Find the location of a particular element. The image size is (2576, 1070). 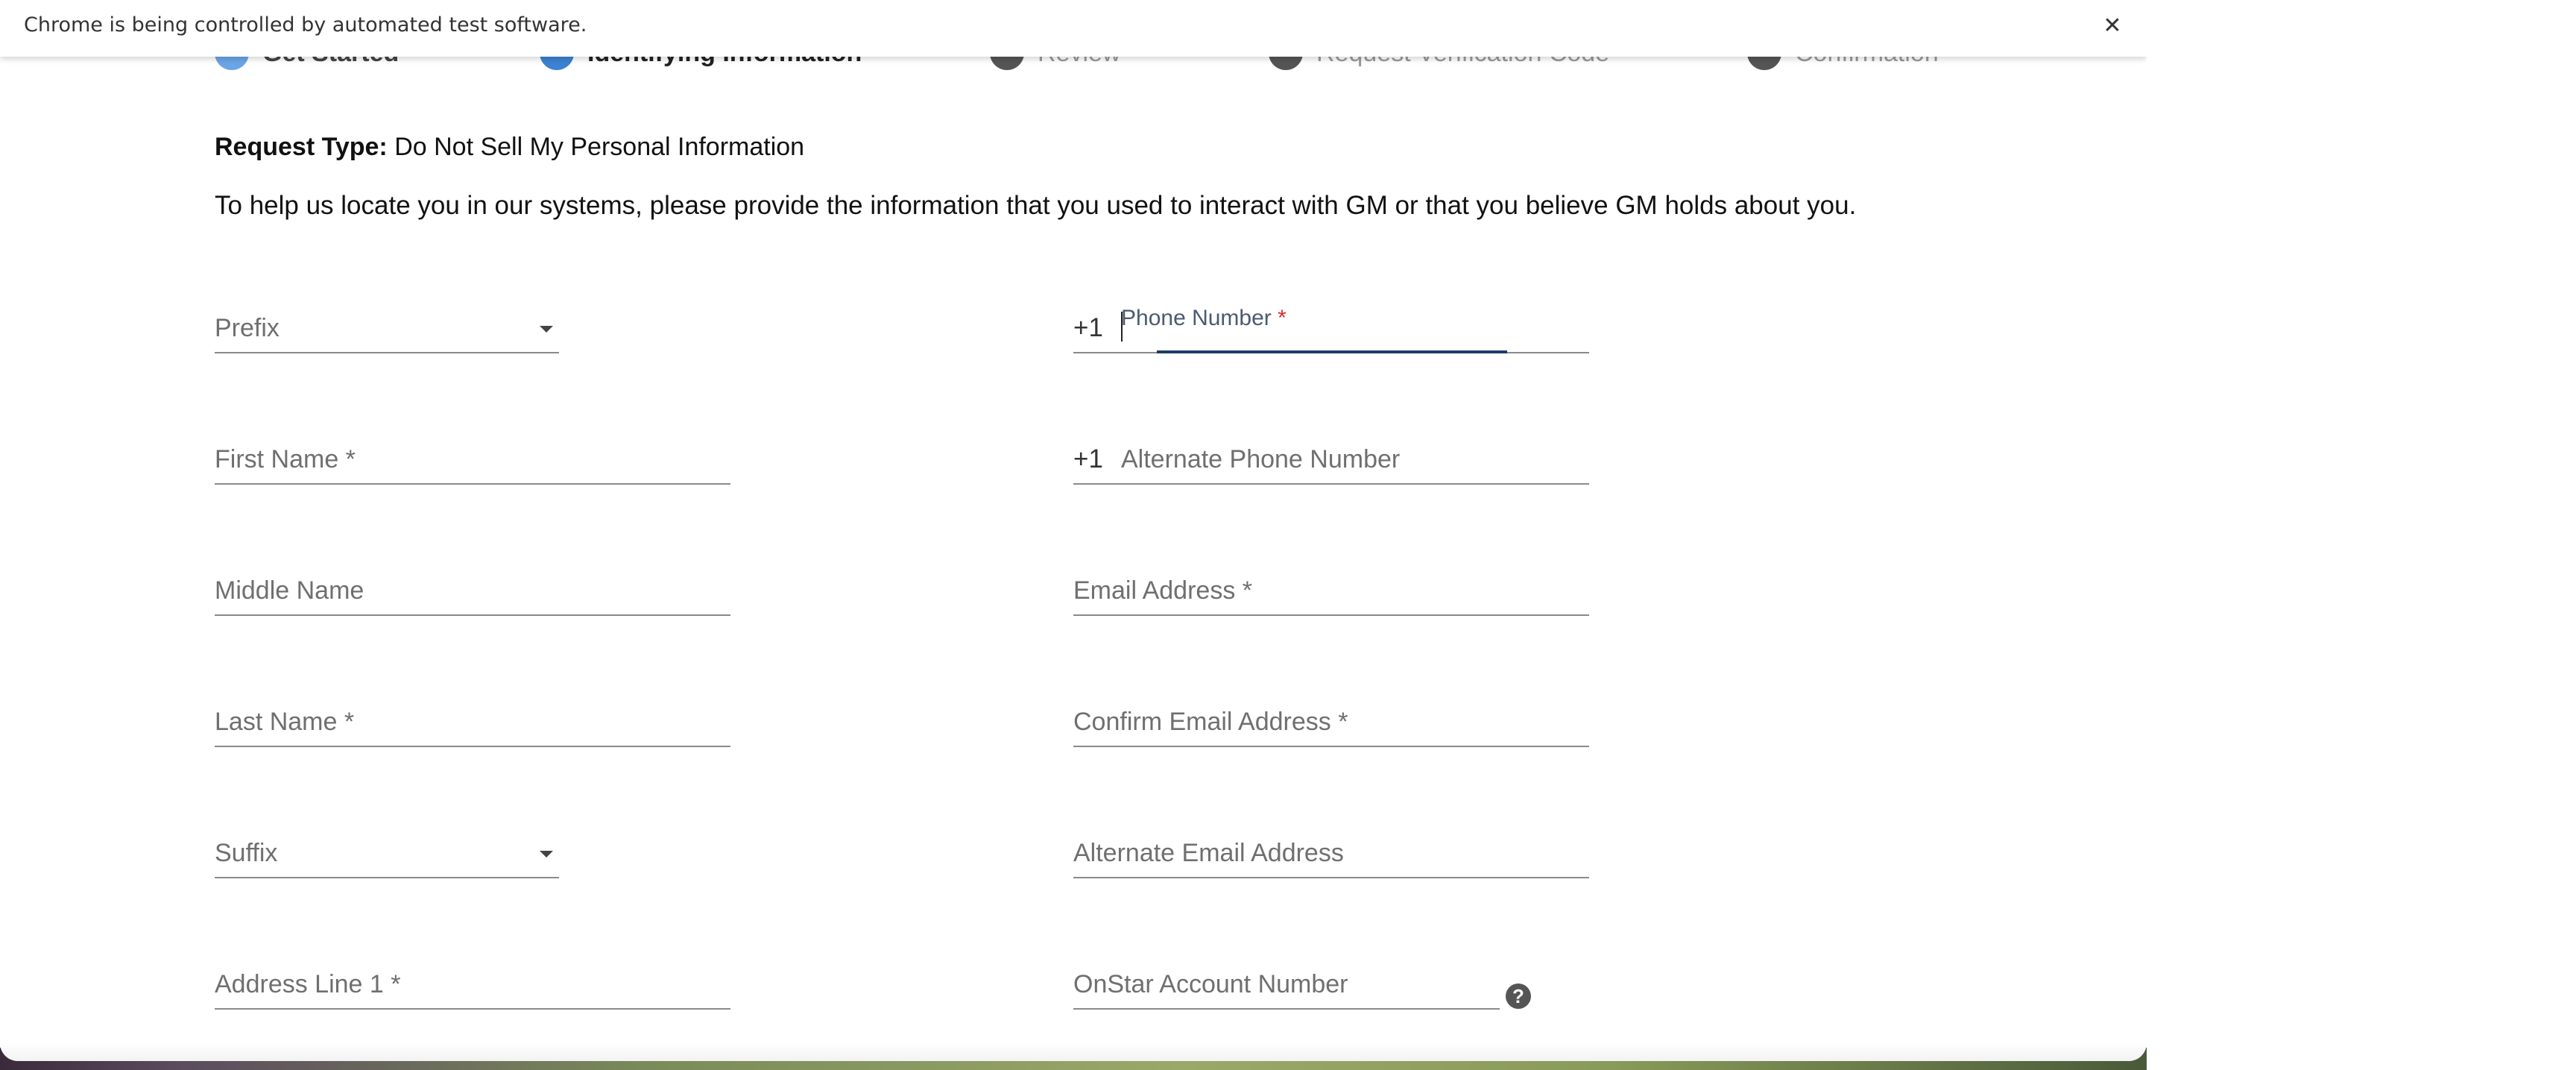

prefix-select: Prefix is located at coordinates (387, 326).